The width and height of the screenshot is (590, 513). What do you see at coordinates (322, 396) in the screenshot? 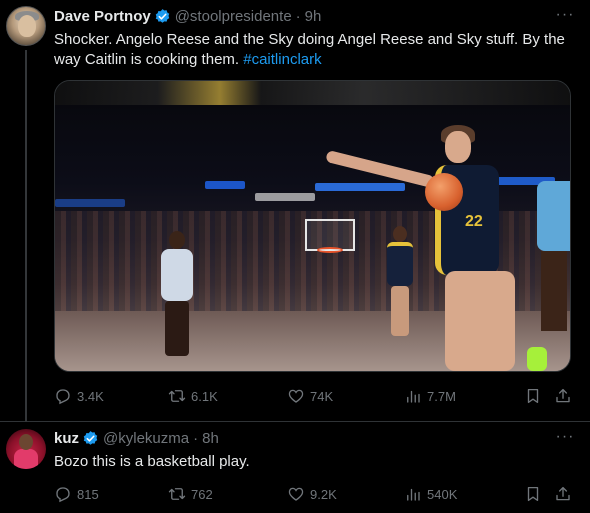
I see `like-count: 74K` at bounding box center [322, 396].